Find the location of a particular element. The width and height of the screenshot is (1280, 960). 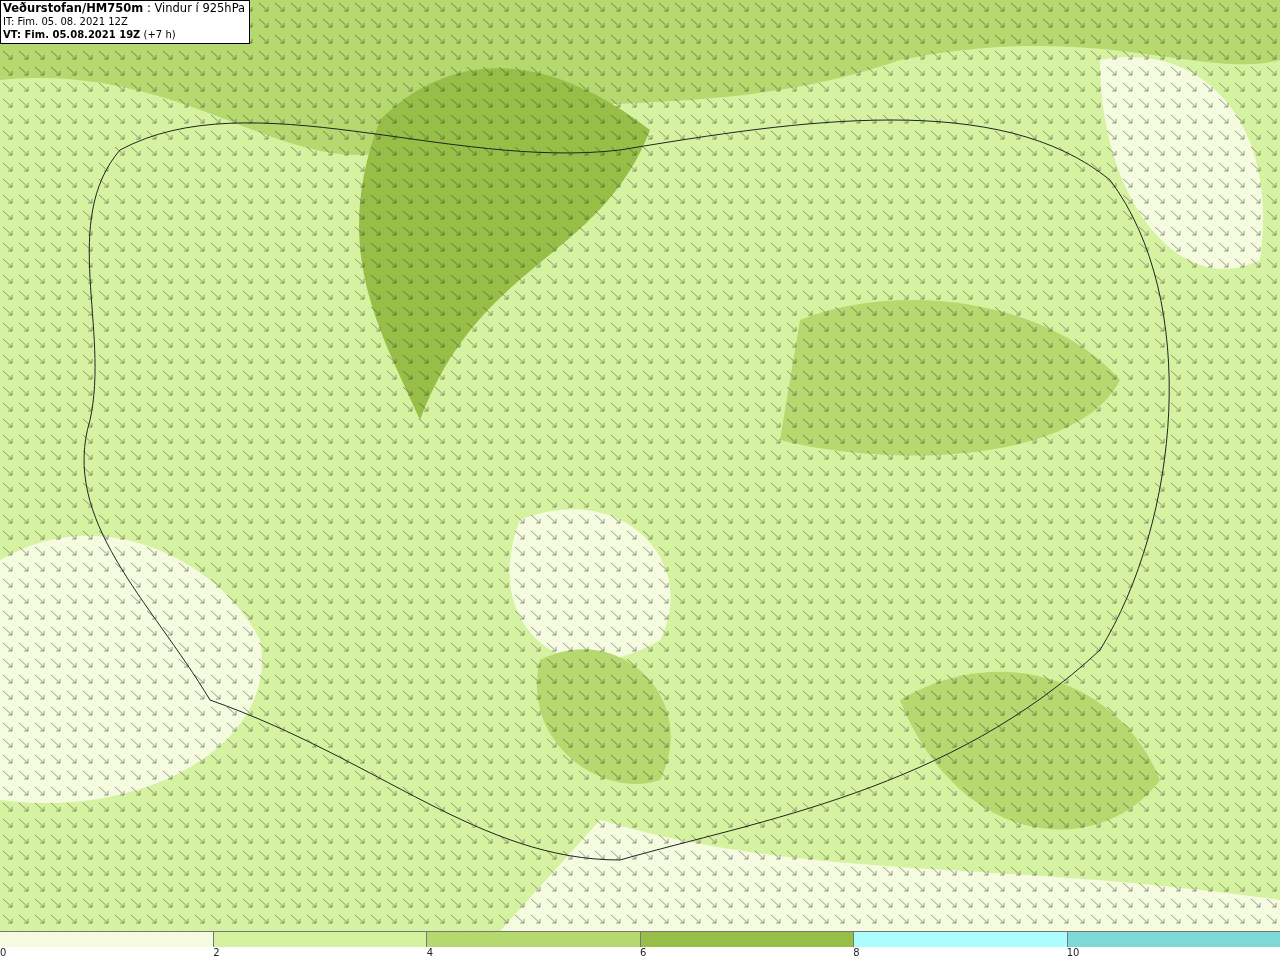

legend-label: 10 is located at coordinates (1073, 953).